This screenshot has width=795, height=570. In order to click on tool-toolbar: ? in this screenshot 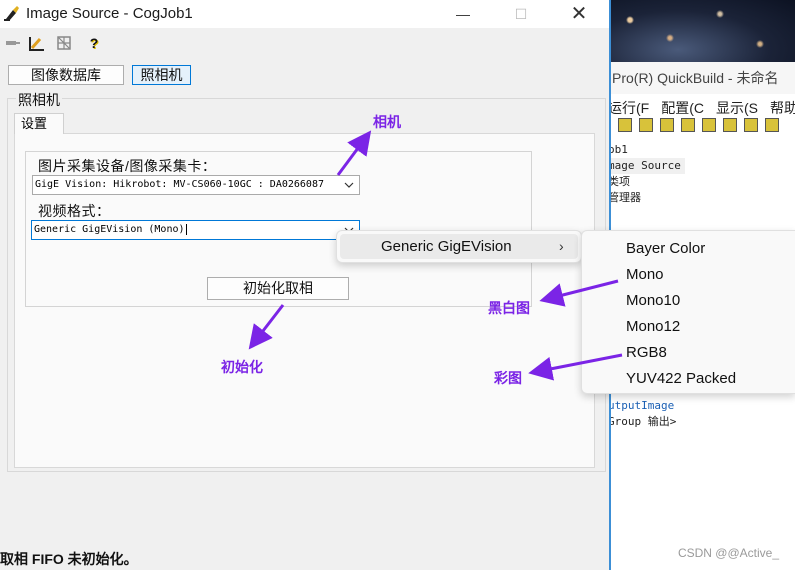, I will do `click(304, 42)`.